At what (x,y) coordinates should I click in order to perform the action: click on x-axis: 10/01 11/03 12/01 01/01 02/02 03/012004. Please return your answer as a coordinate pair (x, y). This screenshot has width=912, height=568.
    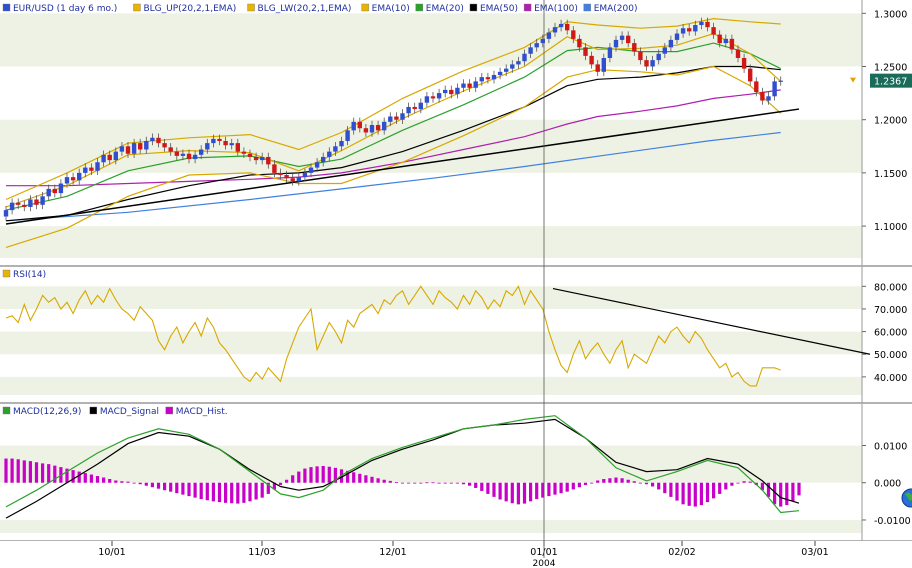
    Looking at the image, I should click on (456, 554).